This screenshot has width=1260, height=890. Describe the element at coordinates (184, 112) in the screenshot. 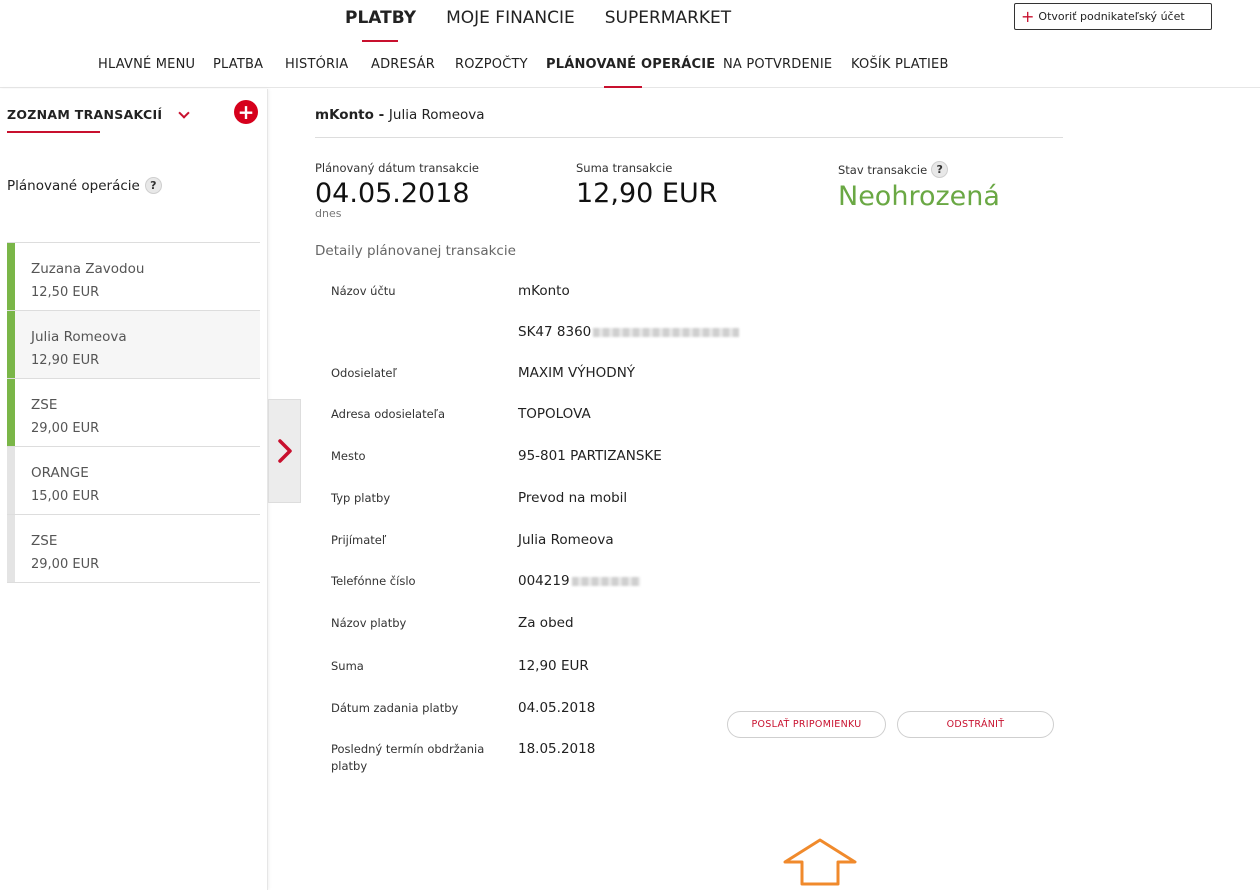

I see `chevron-down-icon` at that location.